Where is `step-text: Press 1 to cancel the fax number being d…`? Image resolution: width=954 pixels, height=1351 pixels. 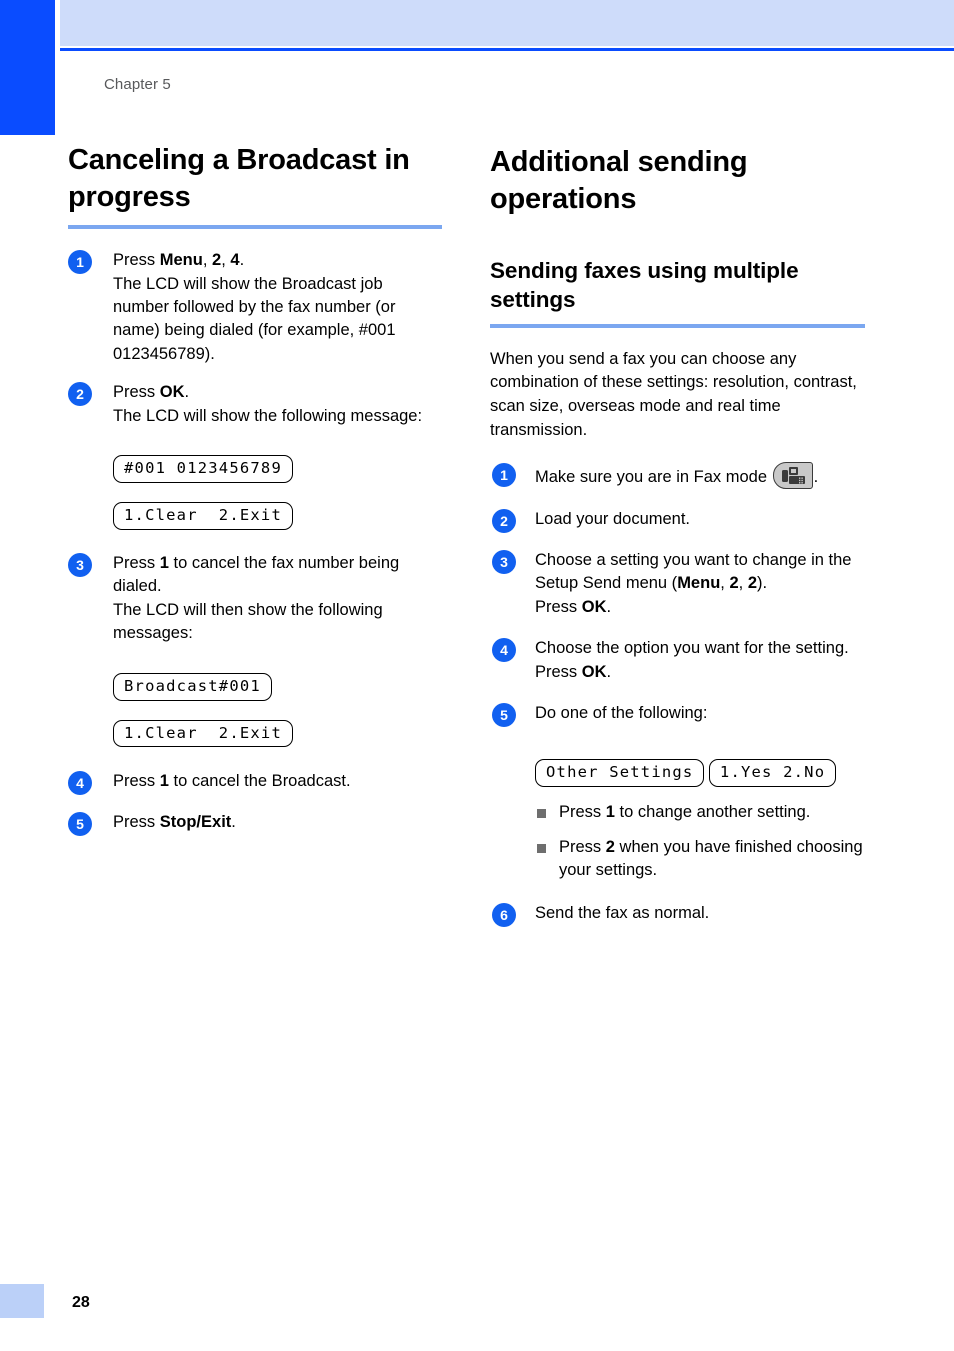 step-text: Press 1 to cancel the fax number being d… is located at coordinates (256, 598).